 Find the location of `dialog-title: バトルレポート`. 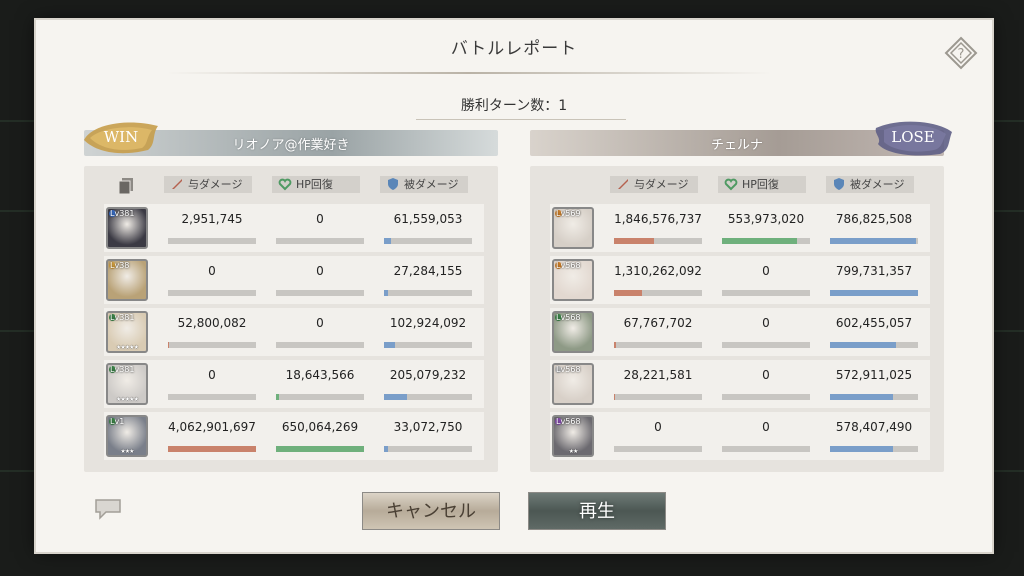

dialog-title: バトルレポート is located at coordinates (514, 49).